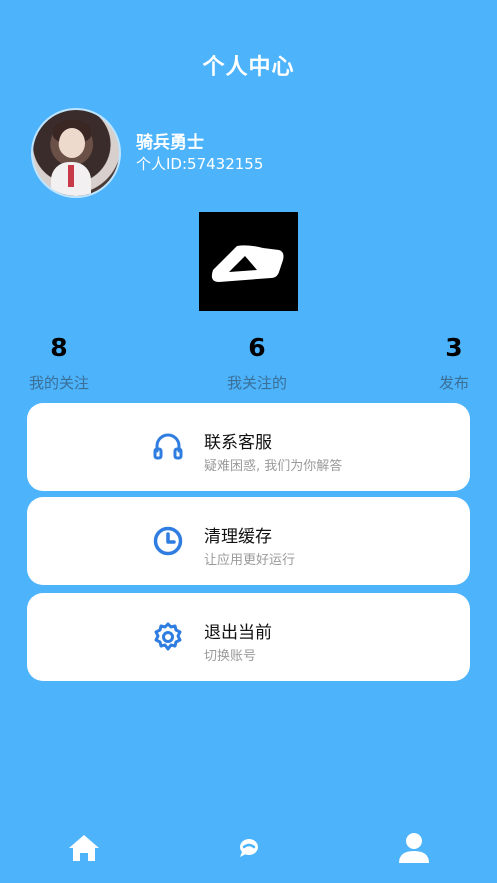  I want to click on menu-subtitle: 疑难困惑, 我们为你解答, so click(273, 466).